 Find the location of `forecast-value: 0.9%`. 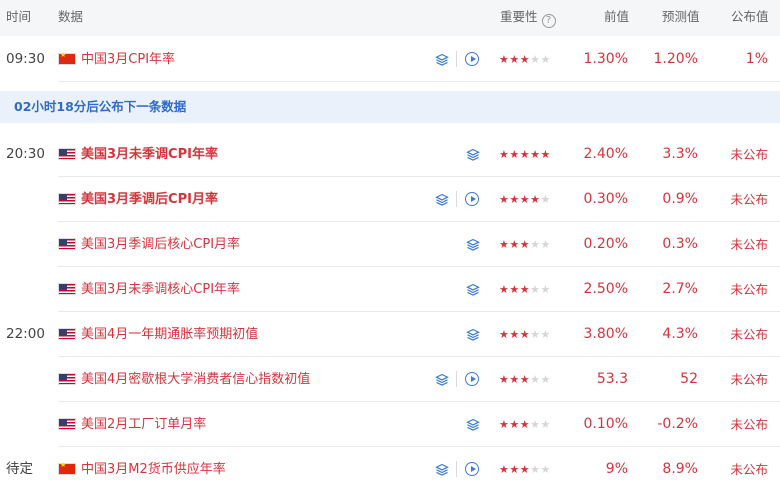

forecast-value: 0.9% is located at coordinates (680, 199).